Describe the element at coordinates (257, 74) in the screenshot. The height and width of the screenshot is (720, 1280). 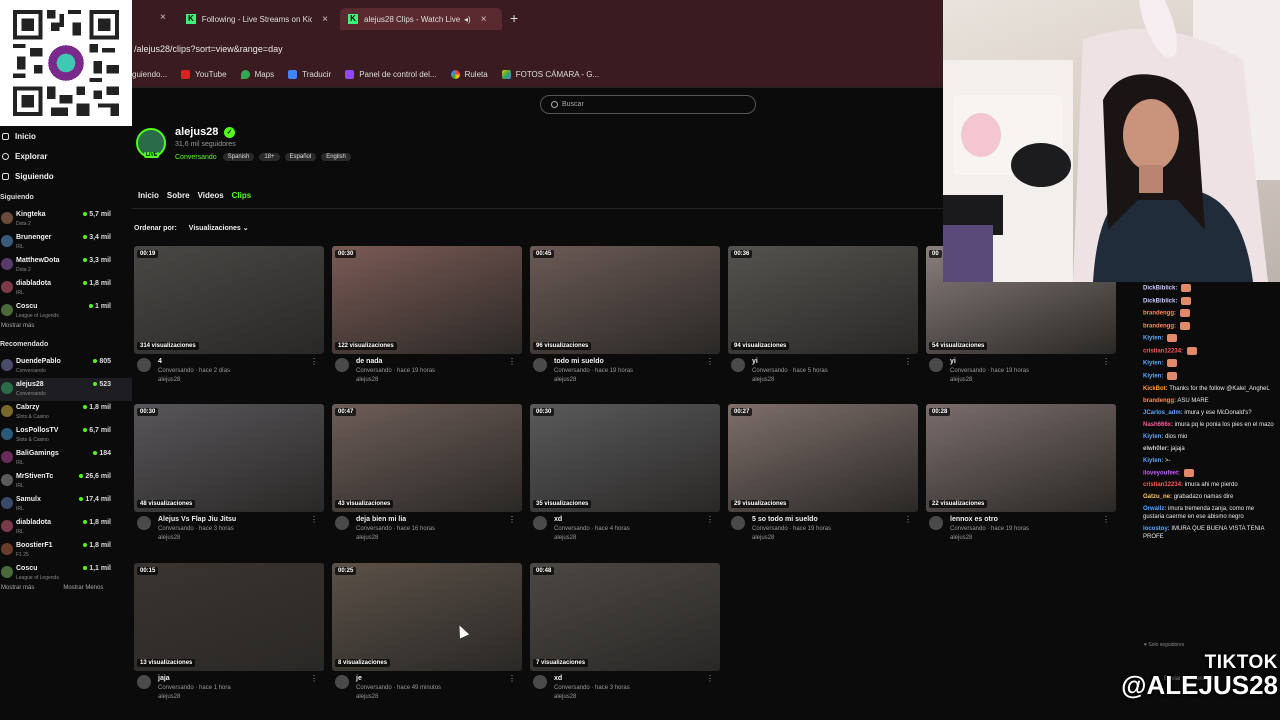
I see `bookmark-maps: Maps` at that location.